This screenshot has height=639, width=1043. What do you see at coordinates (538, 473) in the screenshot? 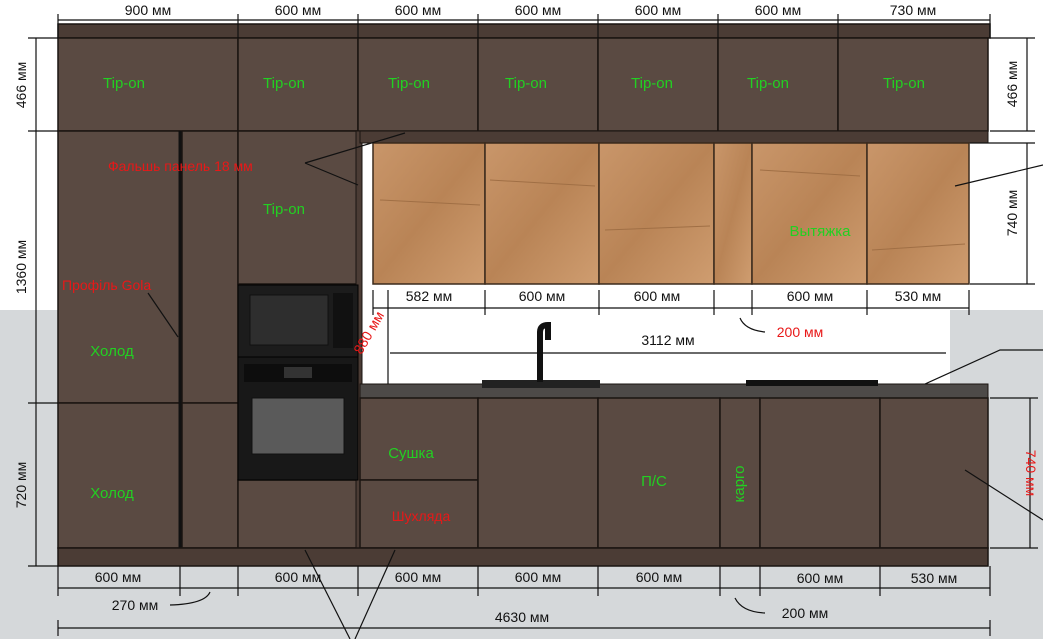
I see `base-cabinet-sink` at bounding box center [538, 473].